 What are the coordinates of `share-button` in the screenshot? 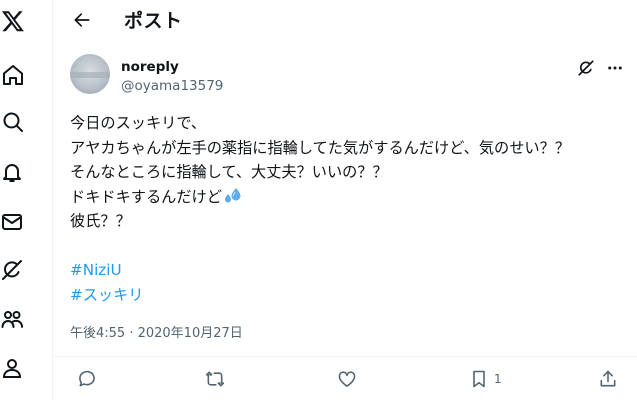 It's located at (608, 379).